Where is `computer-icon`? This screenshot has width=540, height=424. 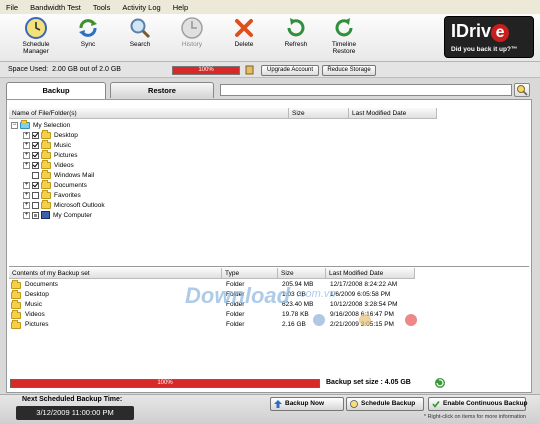 computer-icon is located at coordinates (45, 215).